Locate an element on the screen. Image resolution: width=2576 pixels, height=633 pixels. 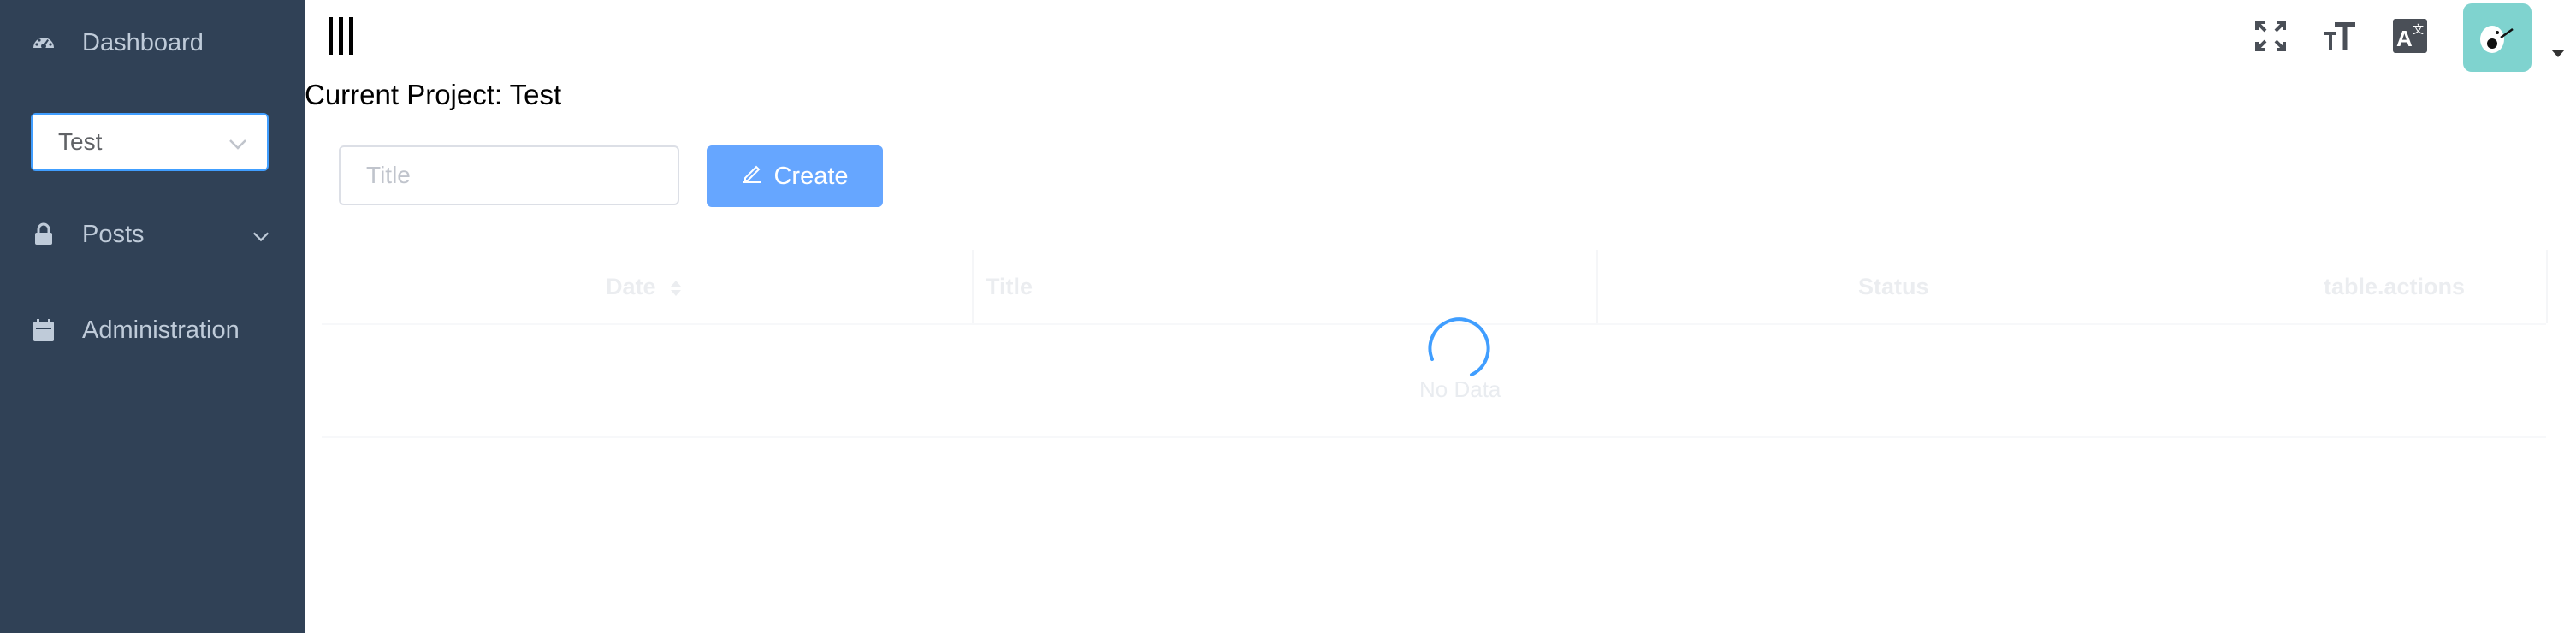
svg-text: A is located at coordinates (2404, 38).